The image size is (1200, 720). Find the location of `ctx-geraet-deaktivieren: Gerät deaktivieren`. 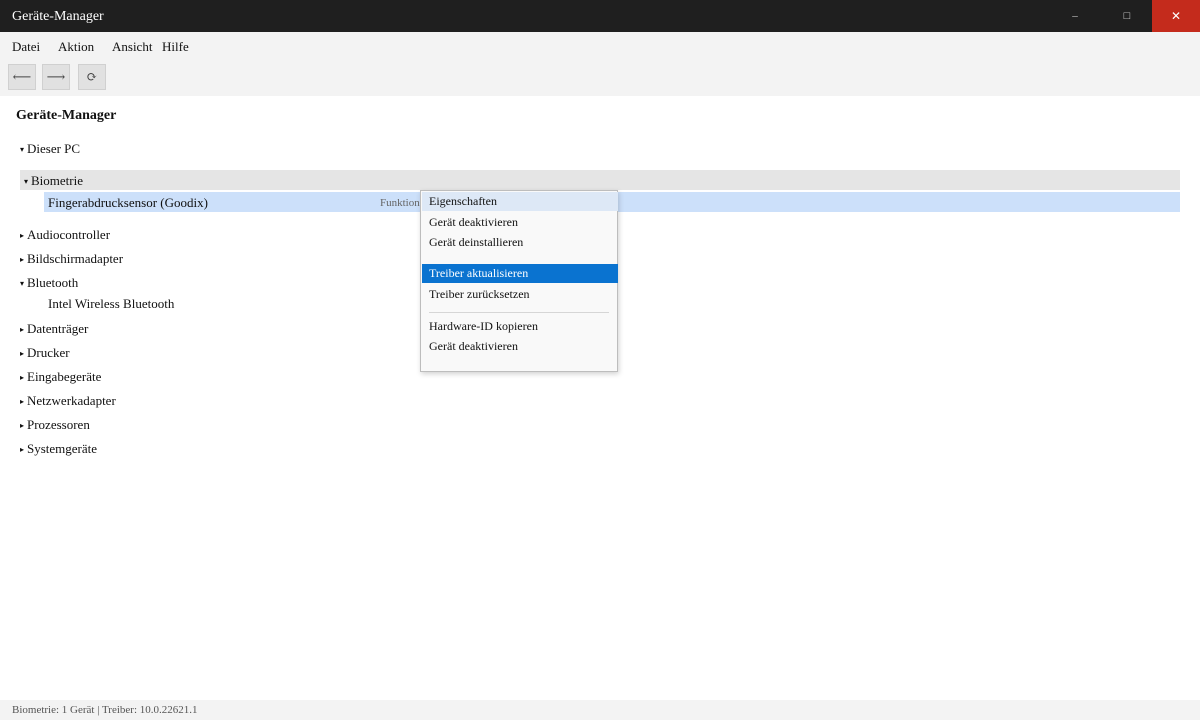

ctx-geraet-deaktivieren: Gerät deaktivieren is located at coordinates (520, 222).